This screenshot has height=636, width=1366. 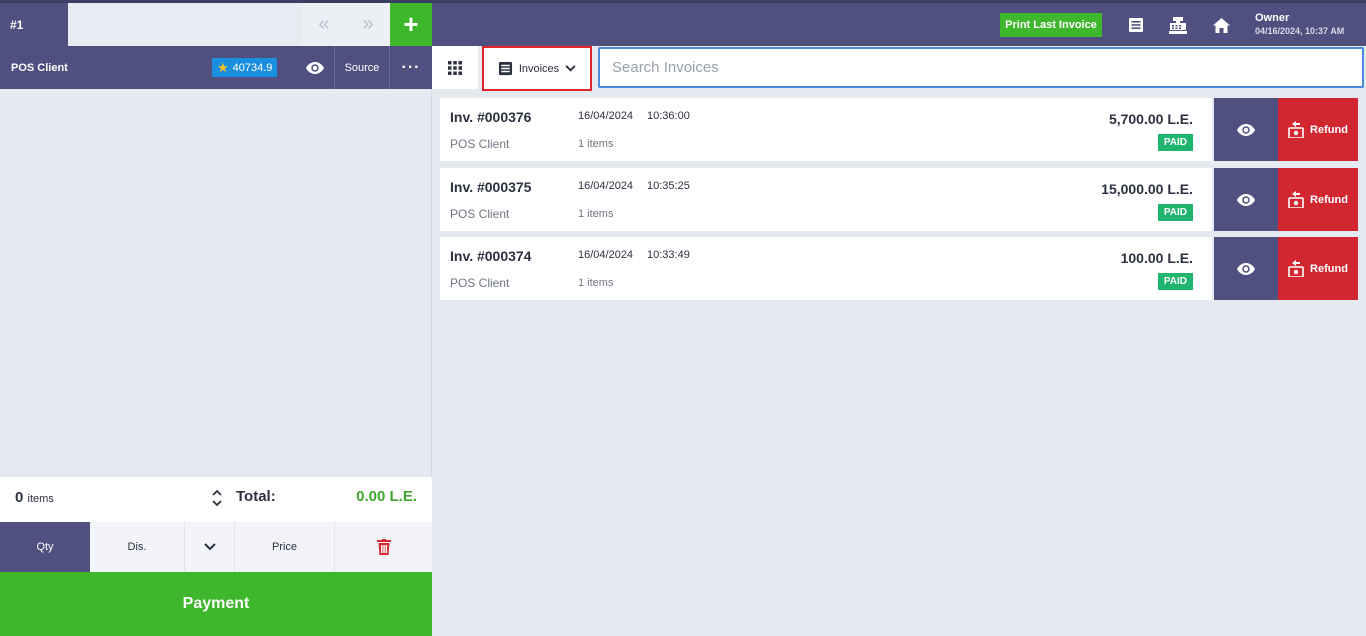 What do you see at coordinates (1300, 31) in the screenshot?
I see `current-datetime: 04/16/2024, 10:37 AM` at bounding box center [1300, 31].